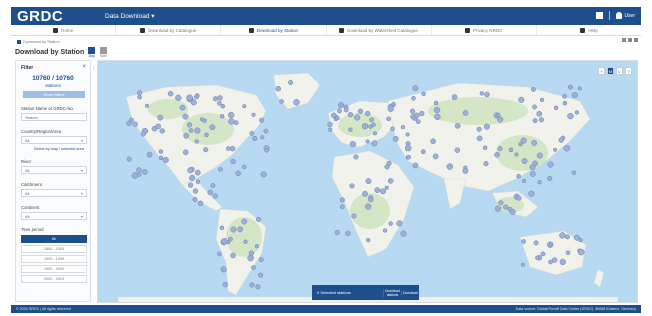 The height and width of the screenshot is (316, 652). What do you see at coordinates (54, 117) in the screenshot?
I see `station-name-input: Search` at bounding box center [54, 117].